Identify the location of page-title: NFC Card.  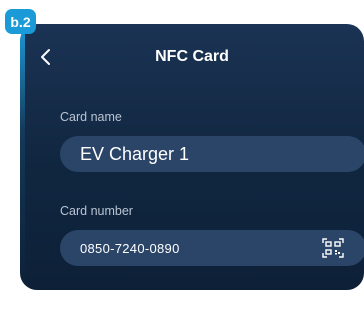
(192, 56).